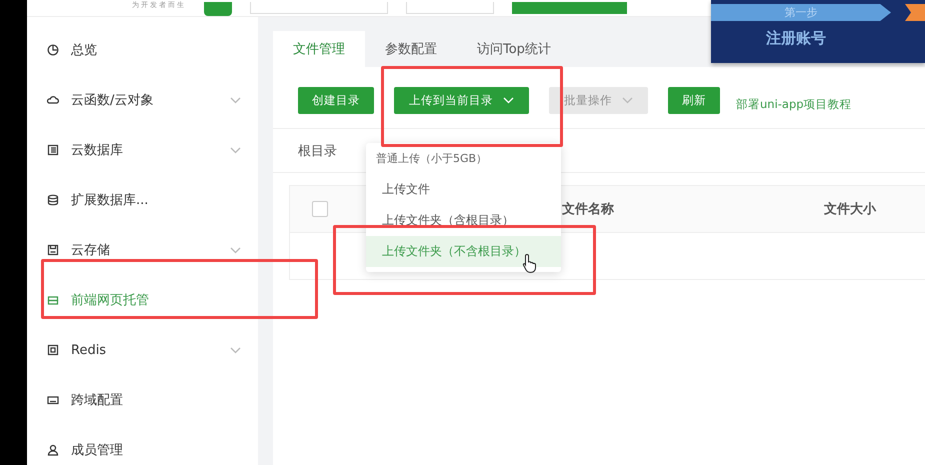 This screenshot has width=925, height=465. What do you see at coordinates (801, 12) in the screenshot?
I see `step-label: 第一步` at bounding box center [801, 12].